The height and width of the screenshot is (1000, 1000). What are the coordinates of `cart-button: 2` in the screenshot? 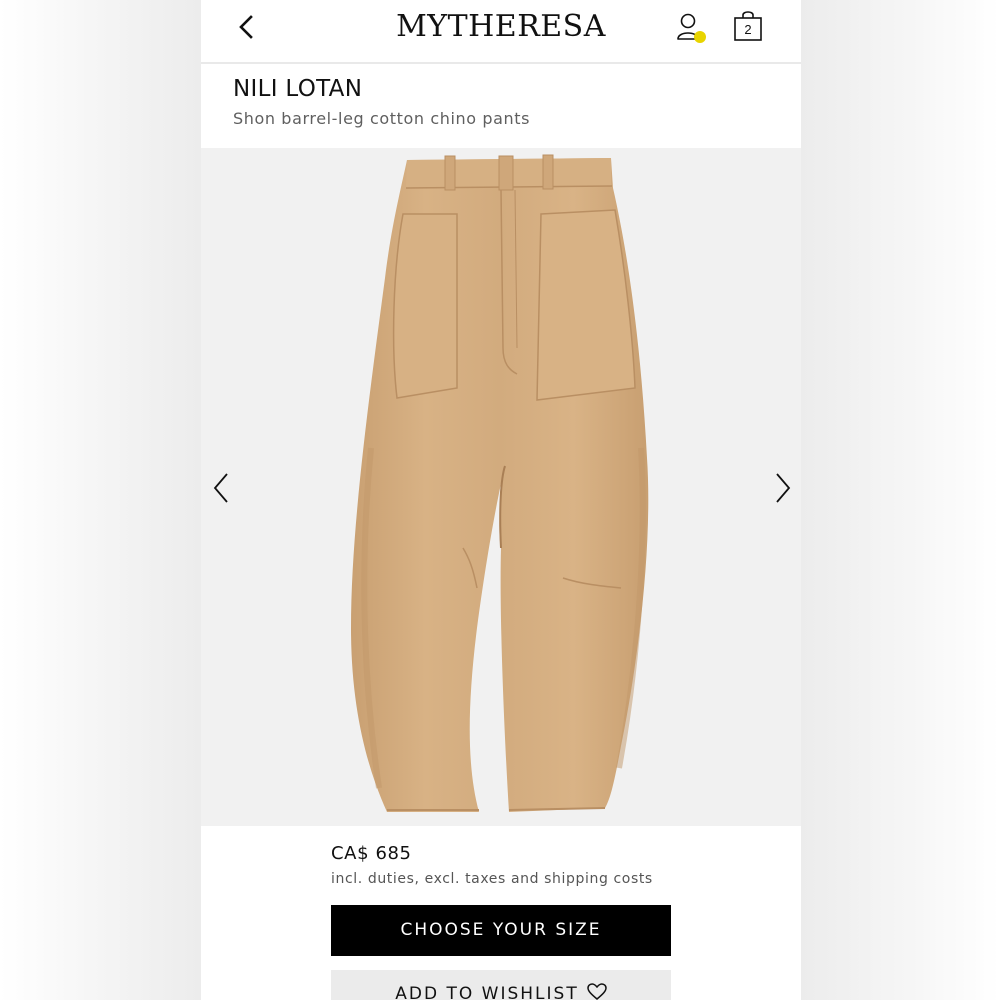 It's located at (748, 26).